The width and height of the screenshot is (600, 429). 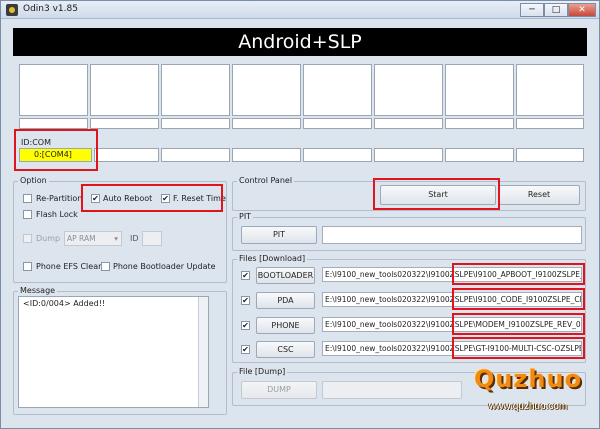 What do you see at coordinates (285, 300) in the screenshot?
I see `pda-button: PDA` at bounding box center [285, 300].